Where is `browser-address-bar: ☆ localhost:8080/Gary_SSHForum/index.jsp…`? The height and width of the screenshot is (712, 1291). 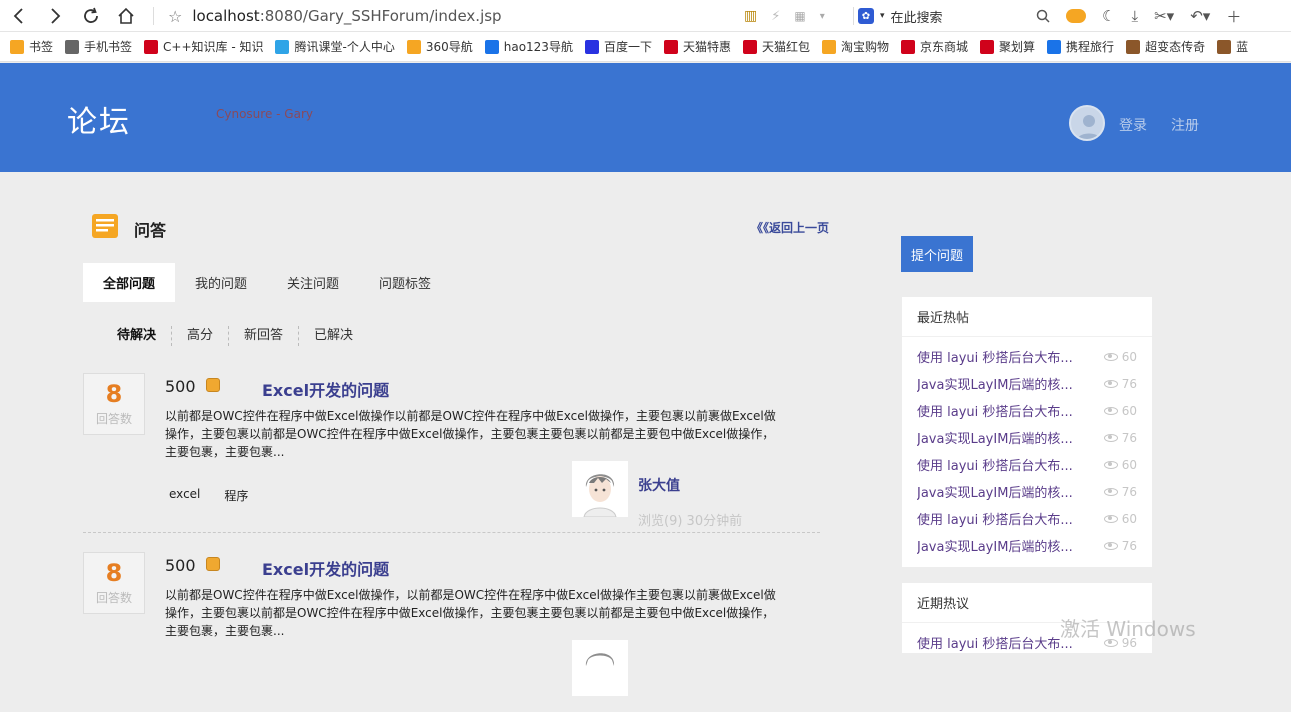
browser-address-bar: ☆ localhost:8080/Gary_SSHForum/index.jsp… is located at coordinates (645, 16).